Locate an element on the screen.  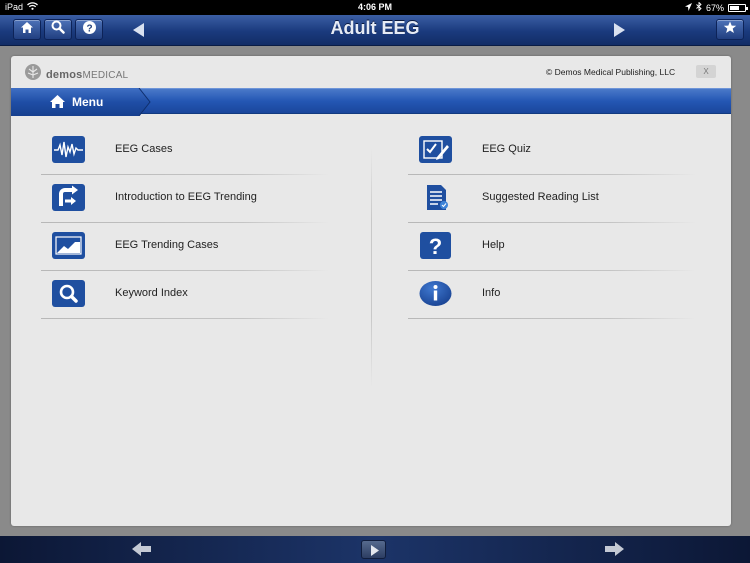
bottom-toolbar is located at coordinates (375, 549).